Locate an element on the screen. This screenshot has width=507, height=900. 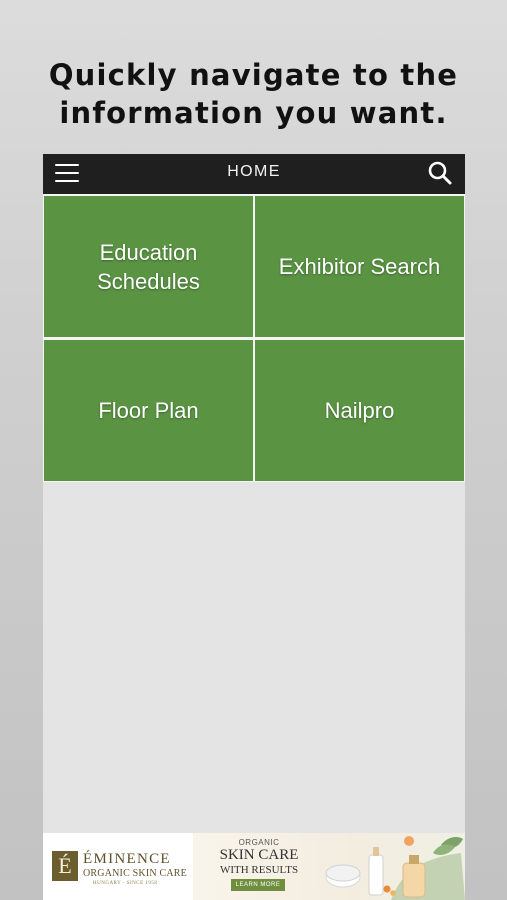
ad-headline: SKIN CARE is located at coordinates (259, 855).